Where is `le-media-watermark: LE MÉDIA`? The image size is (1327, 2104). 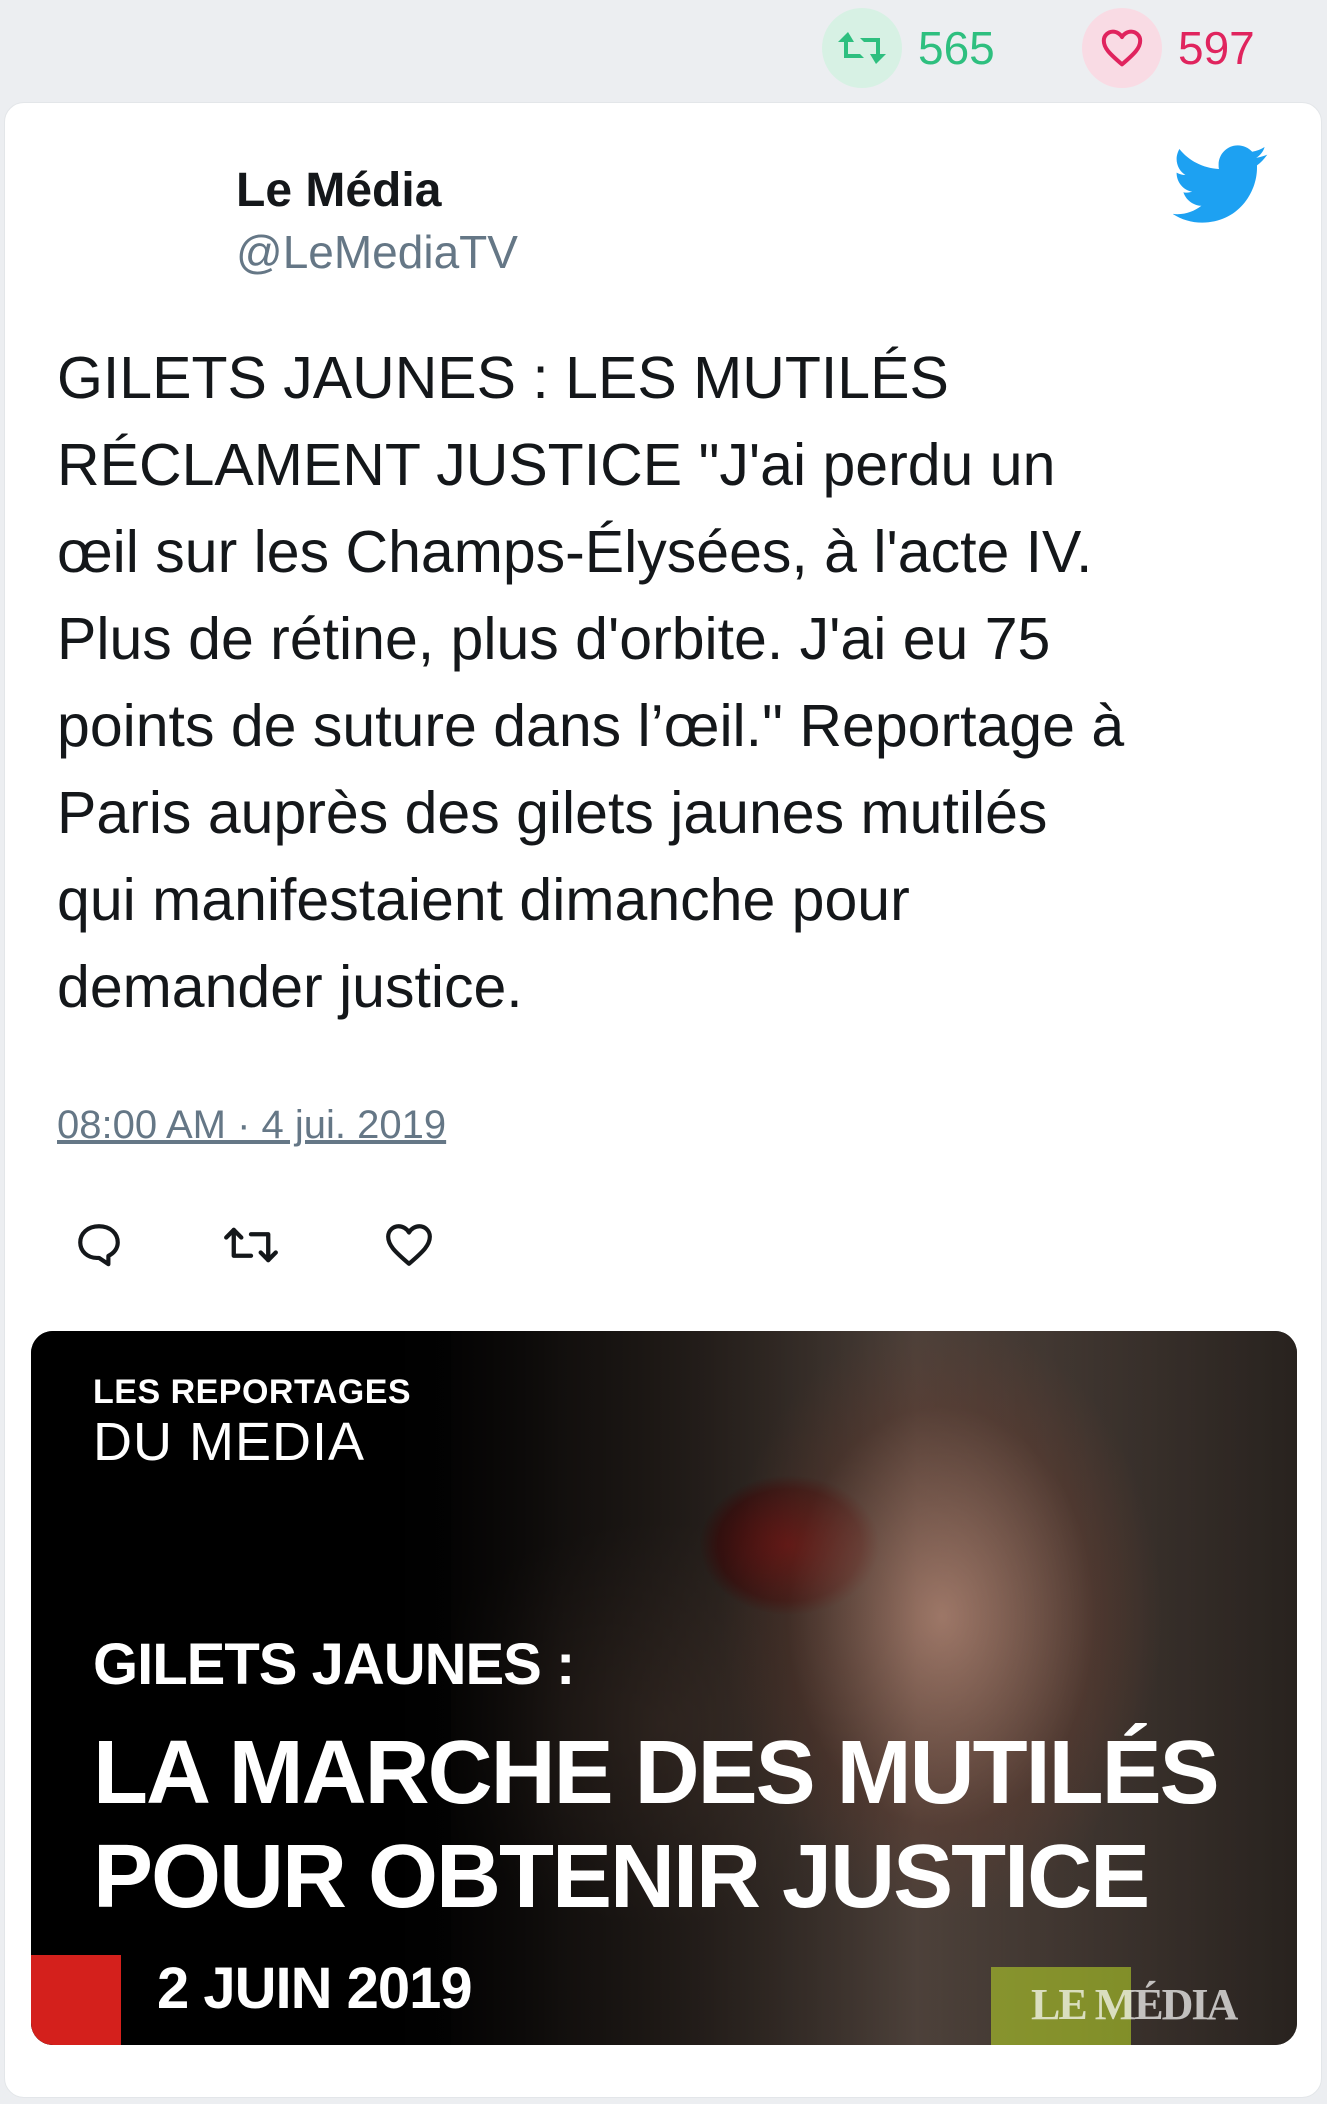 le-media-watermark: LE MÉDIA is located at coordinates (1134, 2004).